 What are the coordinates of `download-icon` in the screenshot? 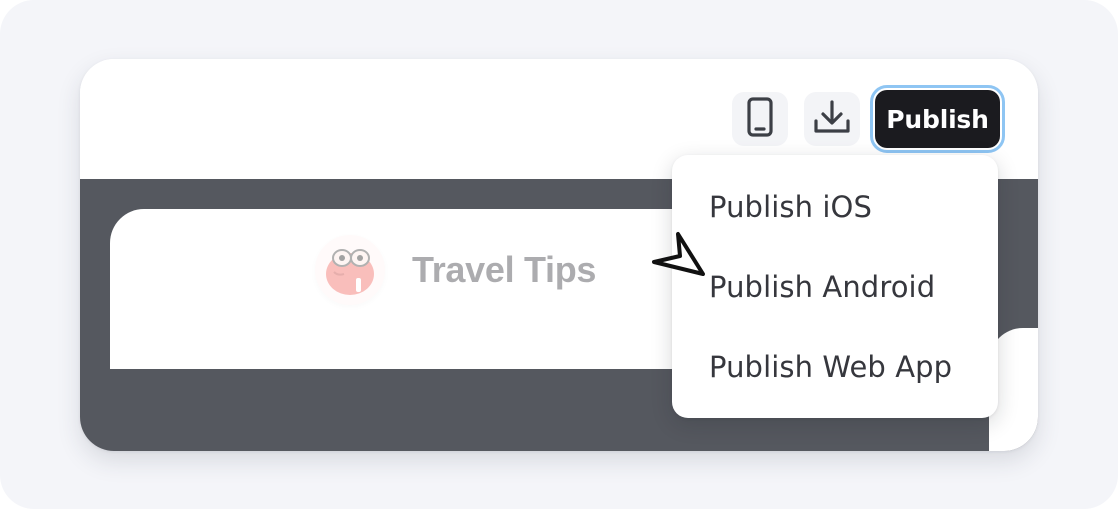 It's located at (832, 119).